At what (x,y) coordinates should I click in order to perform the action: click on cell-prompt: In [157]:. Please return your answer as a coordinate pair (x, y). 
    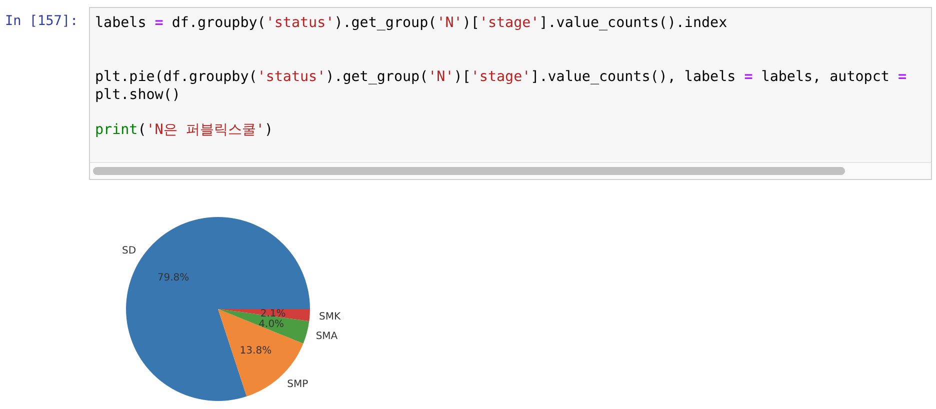
    Looking at the image, I should click on (42, 21).